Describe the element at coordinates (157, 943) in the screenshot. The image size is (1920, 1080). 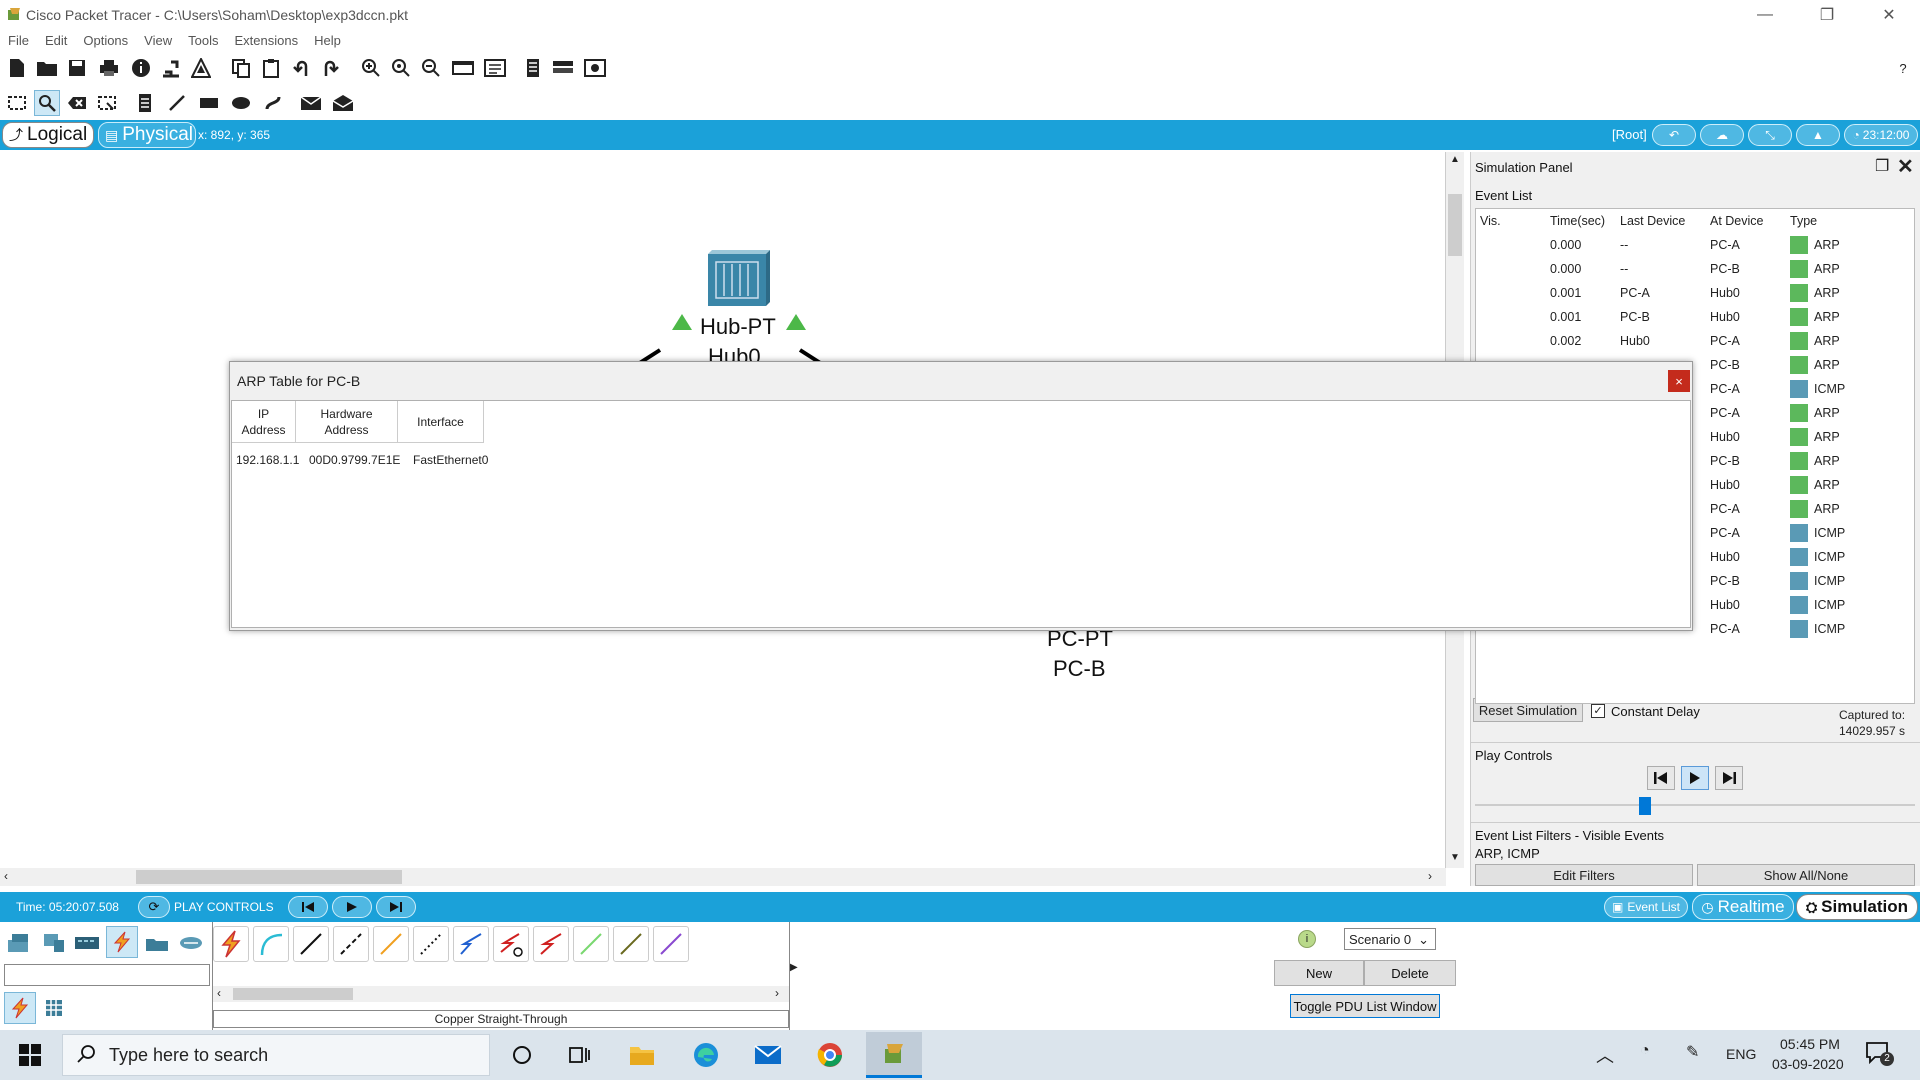
I see `miscellaneous-icon` at that location.